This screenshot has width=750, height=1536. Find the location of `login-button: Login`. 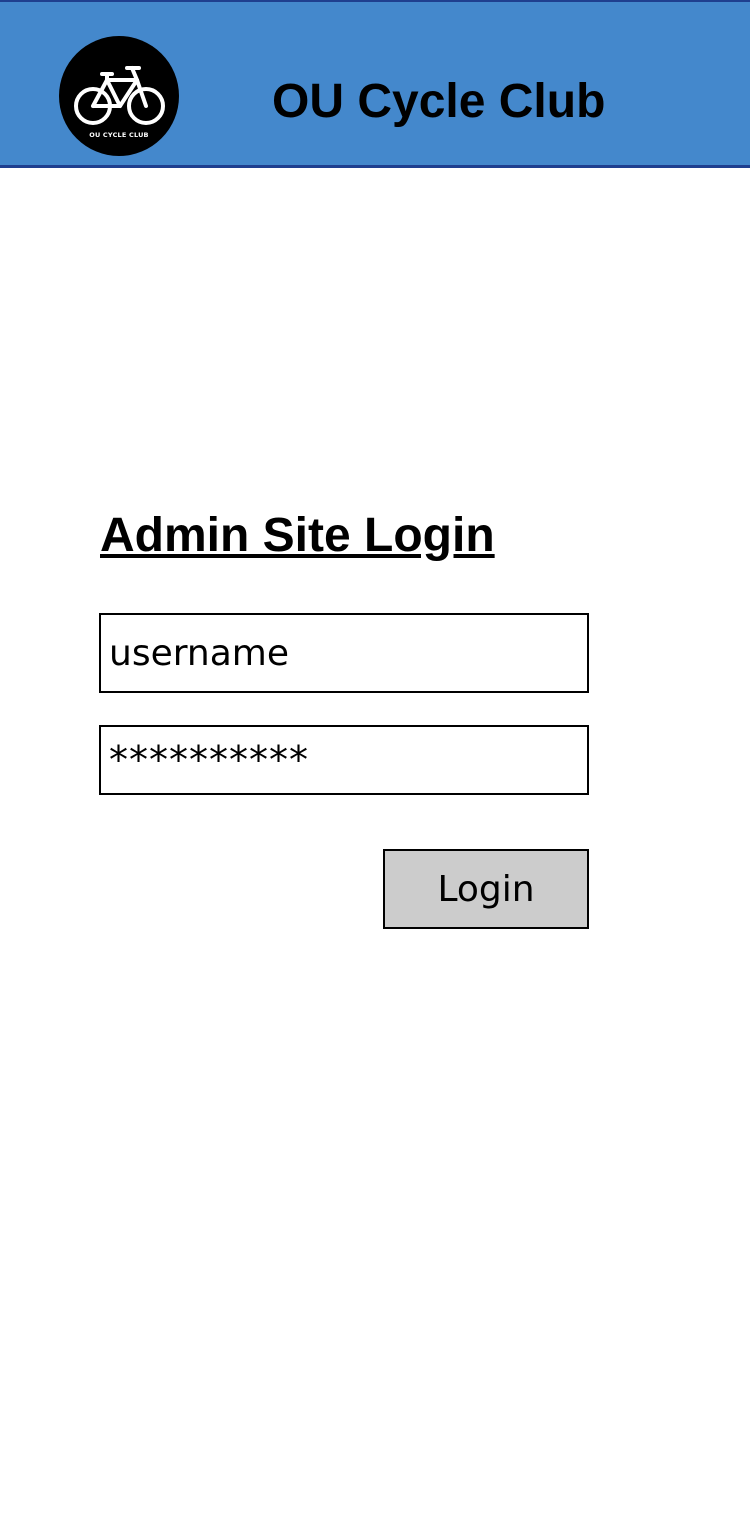

login-button: Login is located at coordinates (486, 889).